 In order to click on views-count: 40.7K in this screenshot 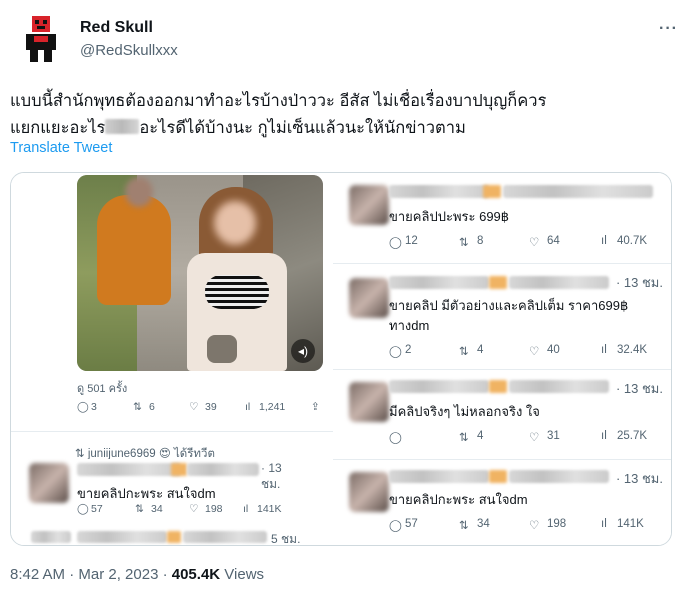, I will do `click(632, 241)`.